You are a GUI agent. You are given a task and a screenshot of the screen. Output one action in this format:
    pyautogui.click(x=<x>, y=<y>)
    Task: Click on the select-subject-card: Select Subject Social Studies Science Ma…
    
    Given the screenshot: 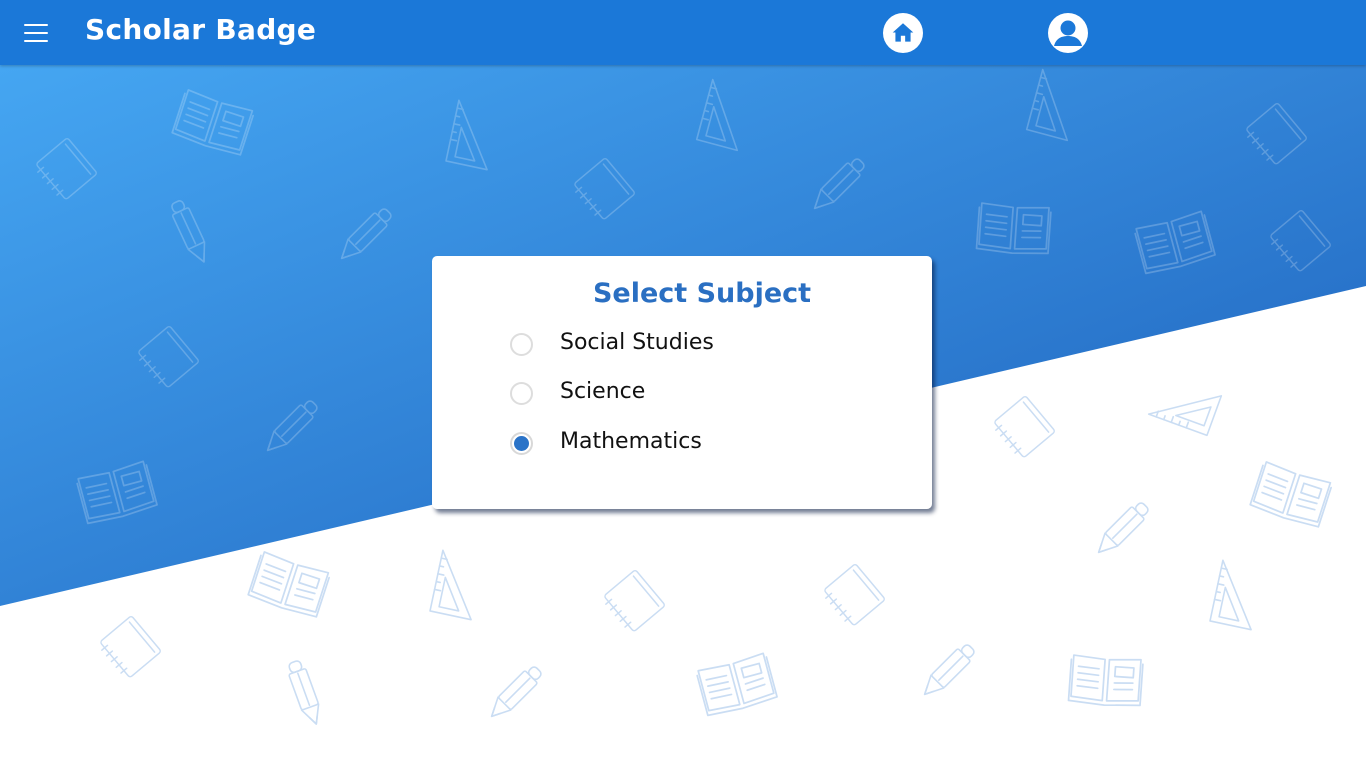 What is the action you would take?
    pyautogui.click(x=682, y=382)
    